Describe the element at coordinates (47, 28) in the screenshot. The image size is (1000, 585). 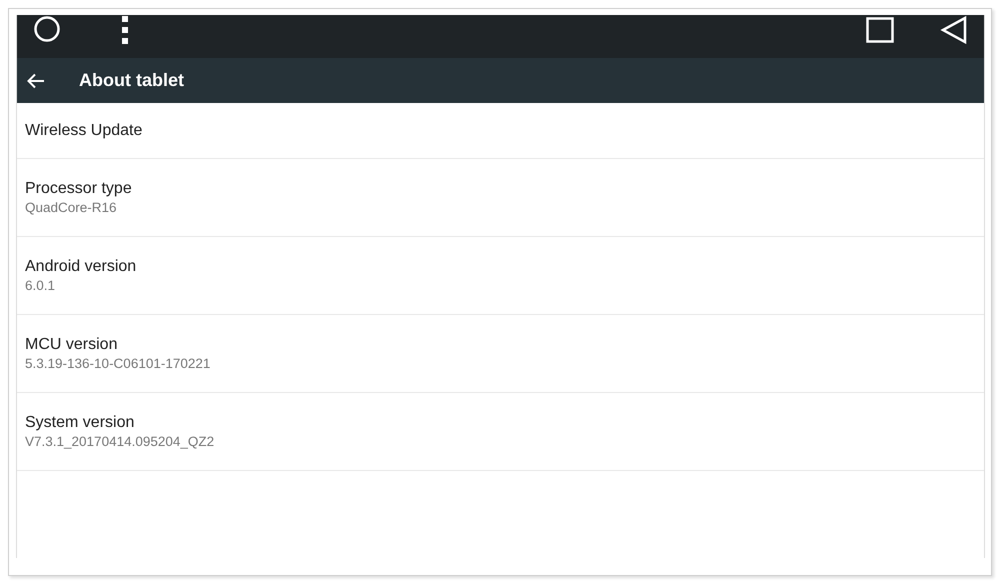
I see `home-circle-icon` at that location.